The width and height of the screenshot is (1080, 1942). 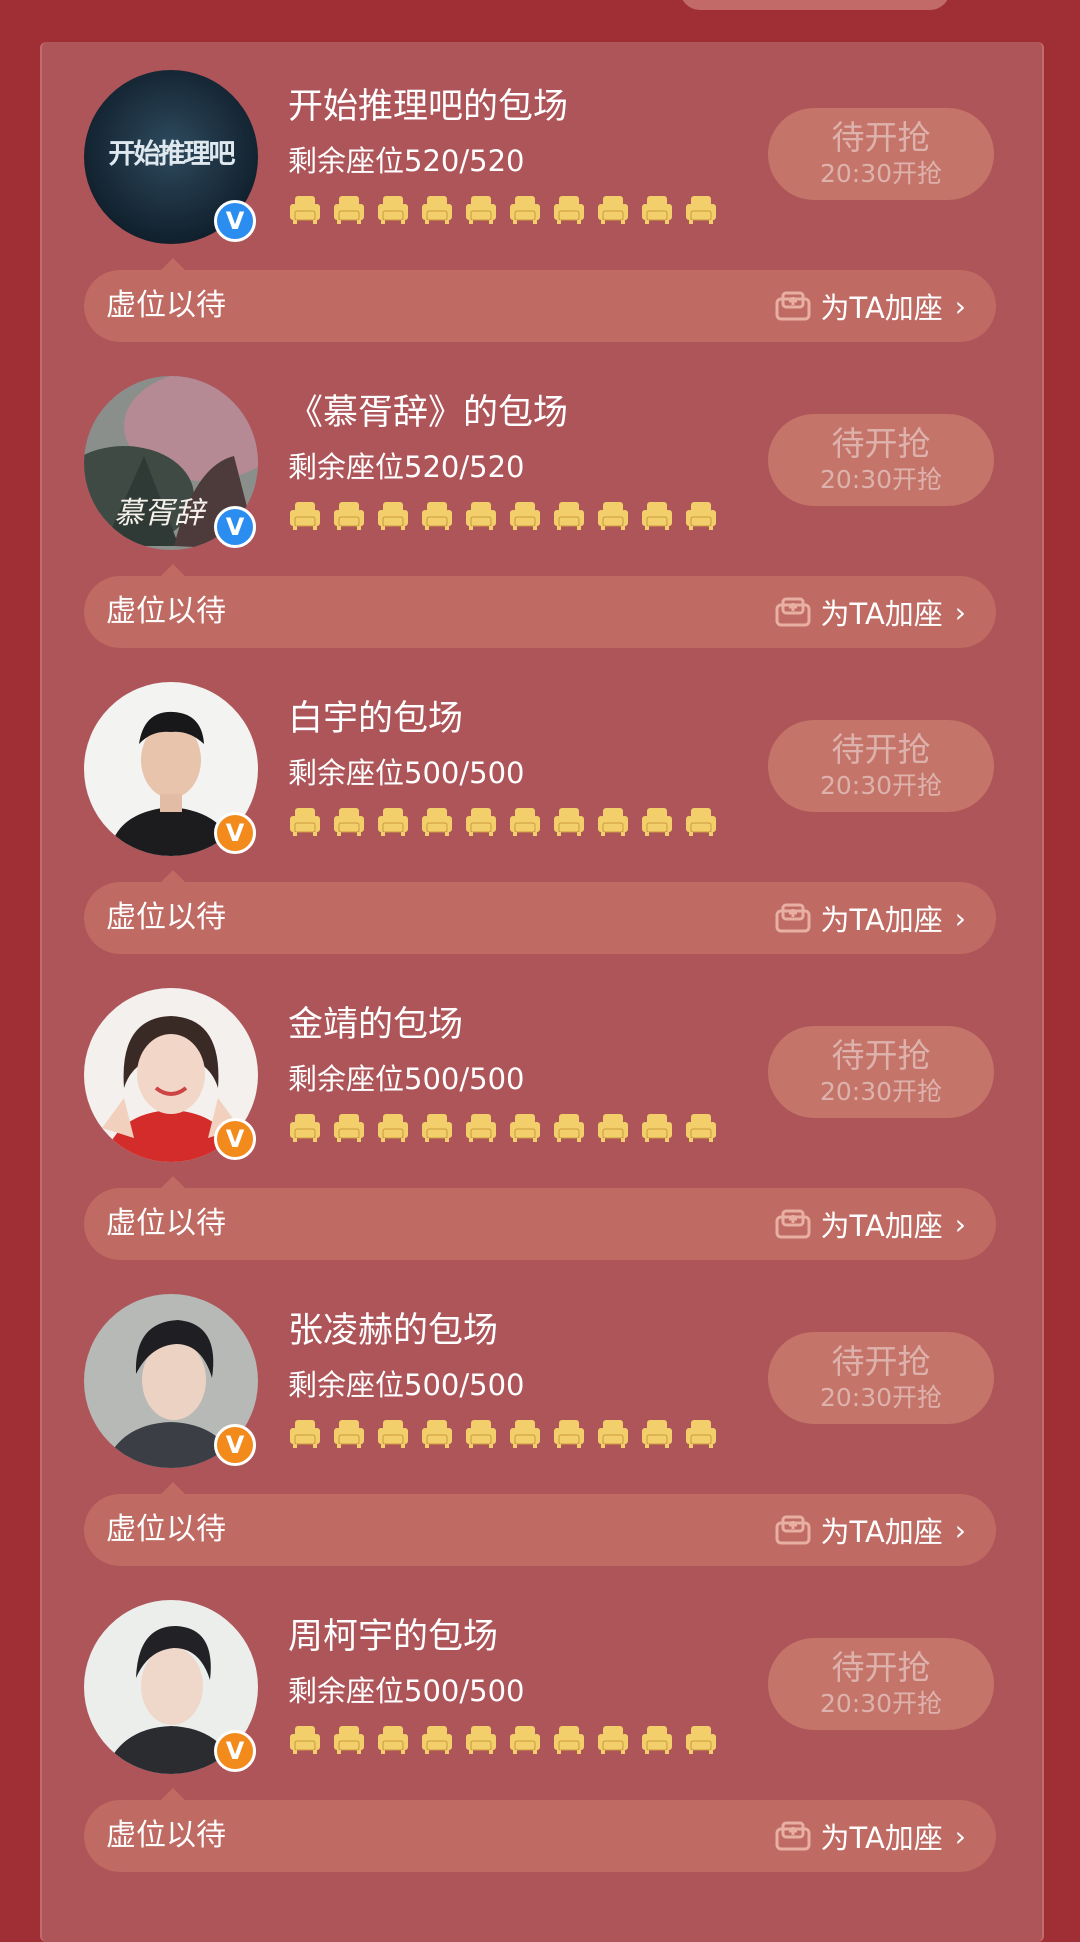 What do you see at coordinates (171, 157) in the screenshot?
I see `avatar: 开始推理吧 V` at bounding box center [171, 157].